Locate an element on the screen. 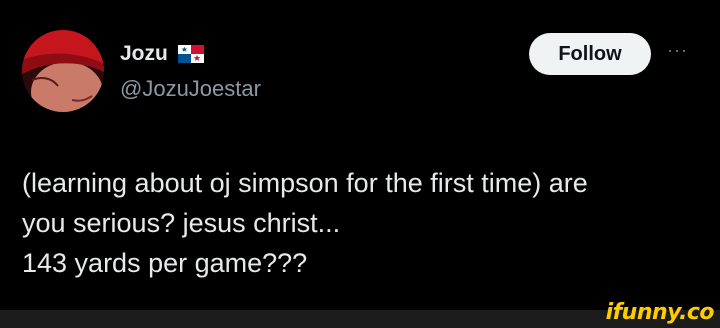 The image size is (720, 328). anime-avatar-icon is located at coordinates (63, 71).